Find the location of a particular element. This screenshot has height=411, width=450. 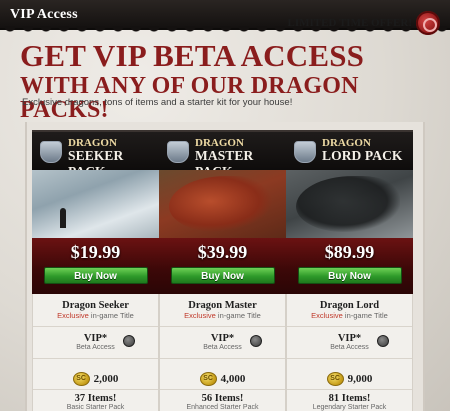

warrior-figure is located at coordinates (63, 218).